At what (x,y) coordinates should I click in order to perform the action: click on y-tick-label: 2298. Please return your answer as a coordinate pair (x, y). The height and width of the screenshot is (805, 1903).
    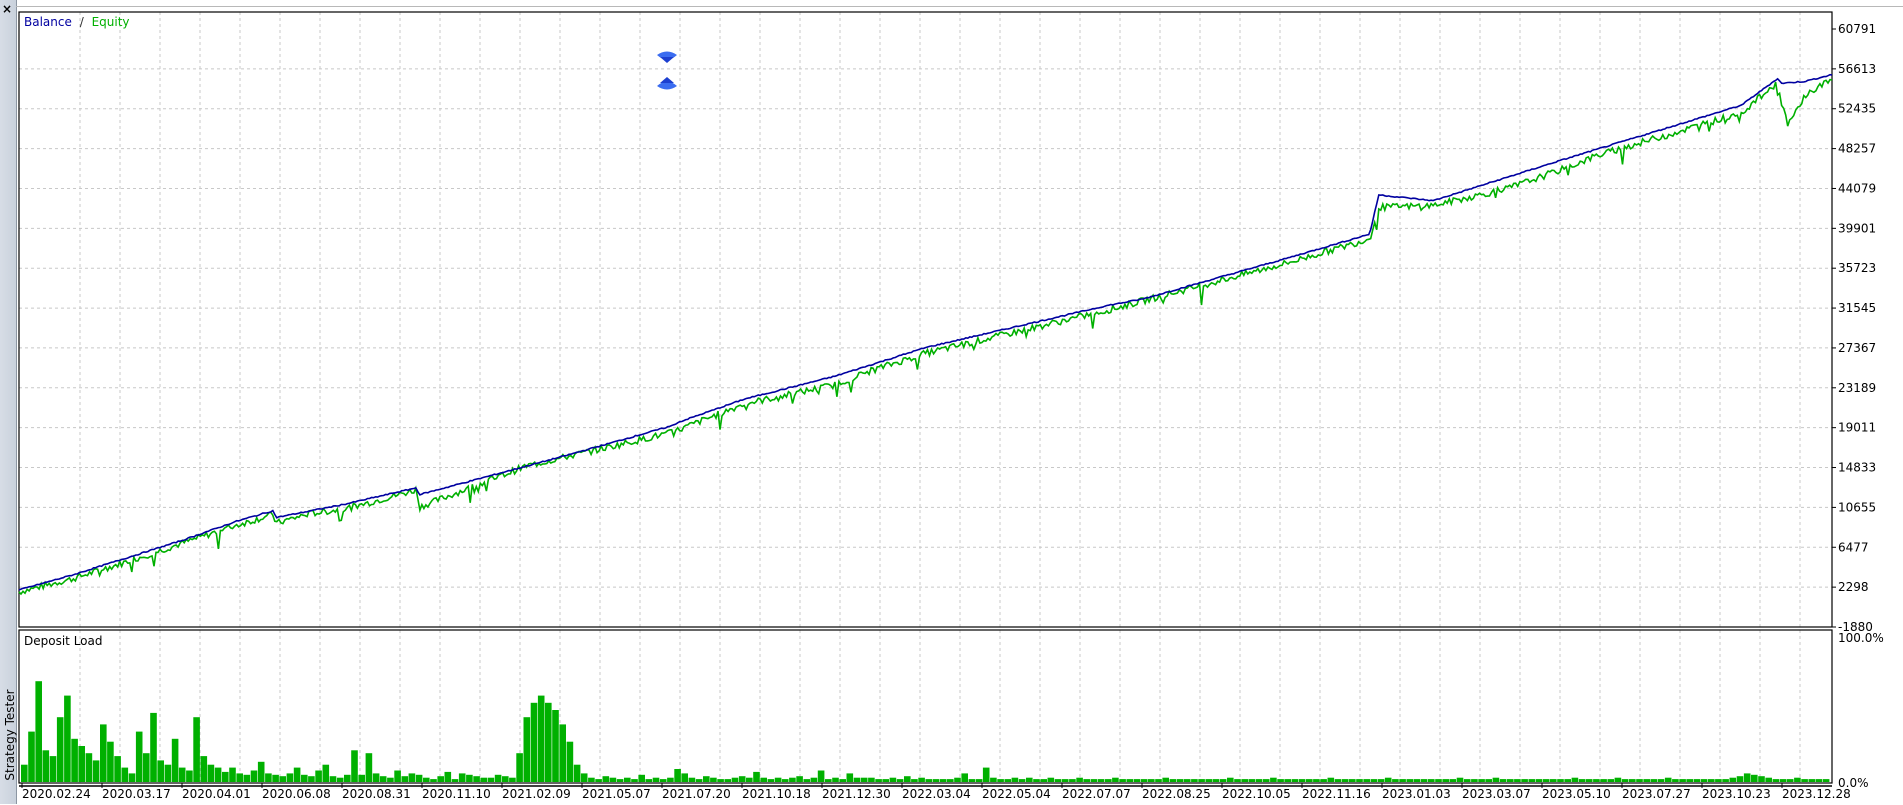
    Looking at the image, I should click on (1853, 587).